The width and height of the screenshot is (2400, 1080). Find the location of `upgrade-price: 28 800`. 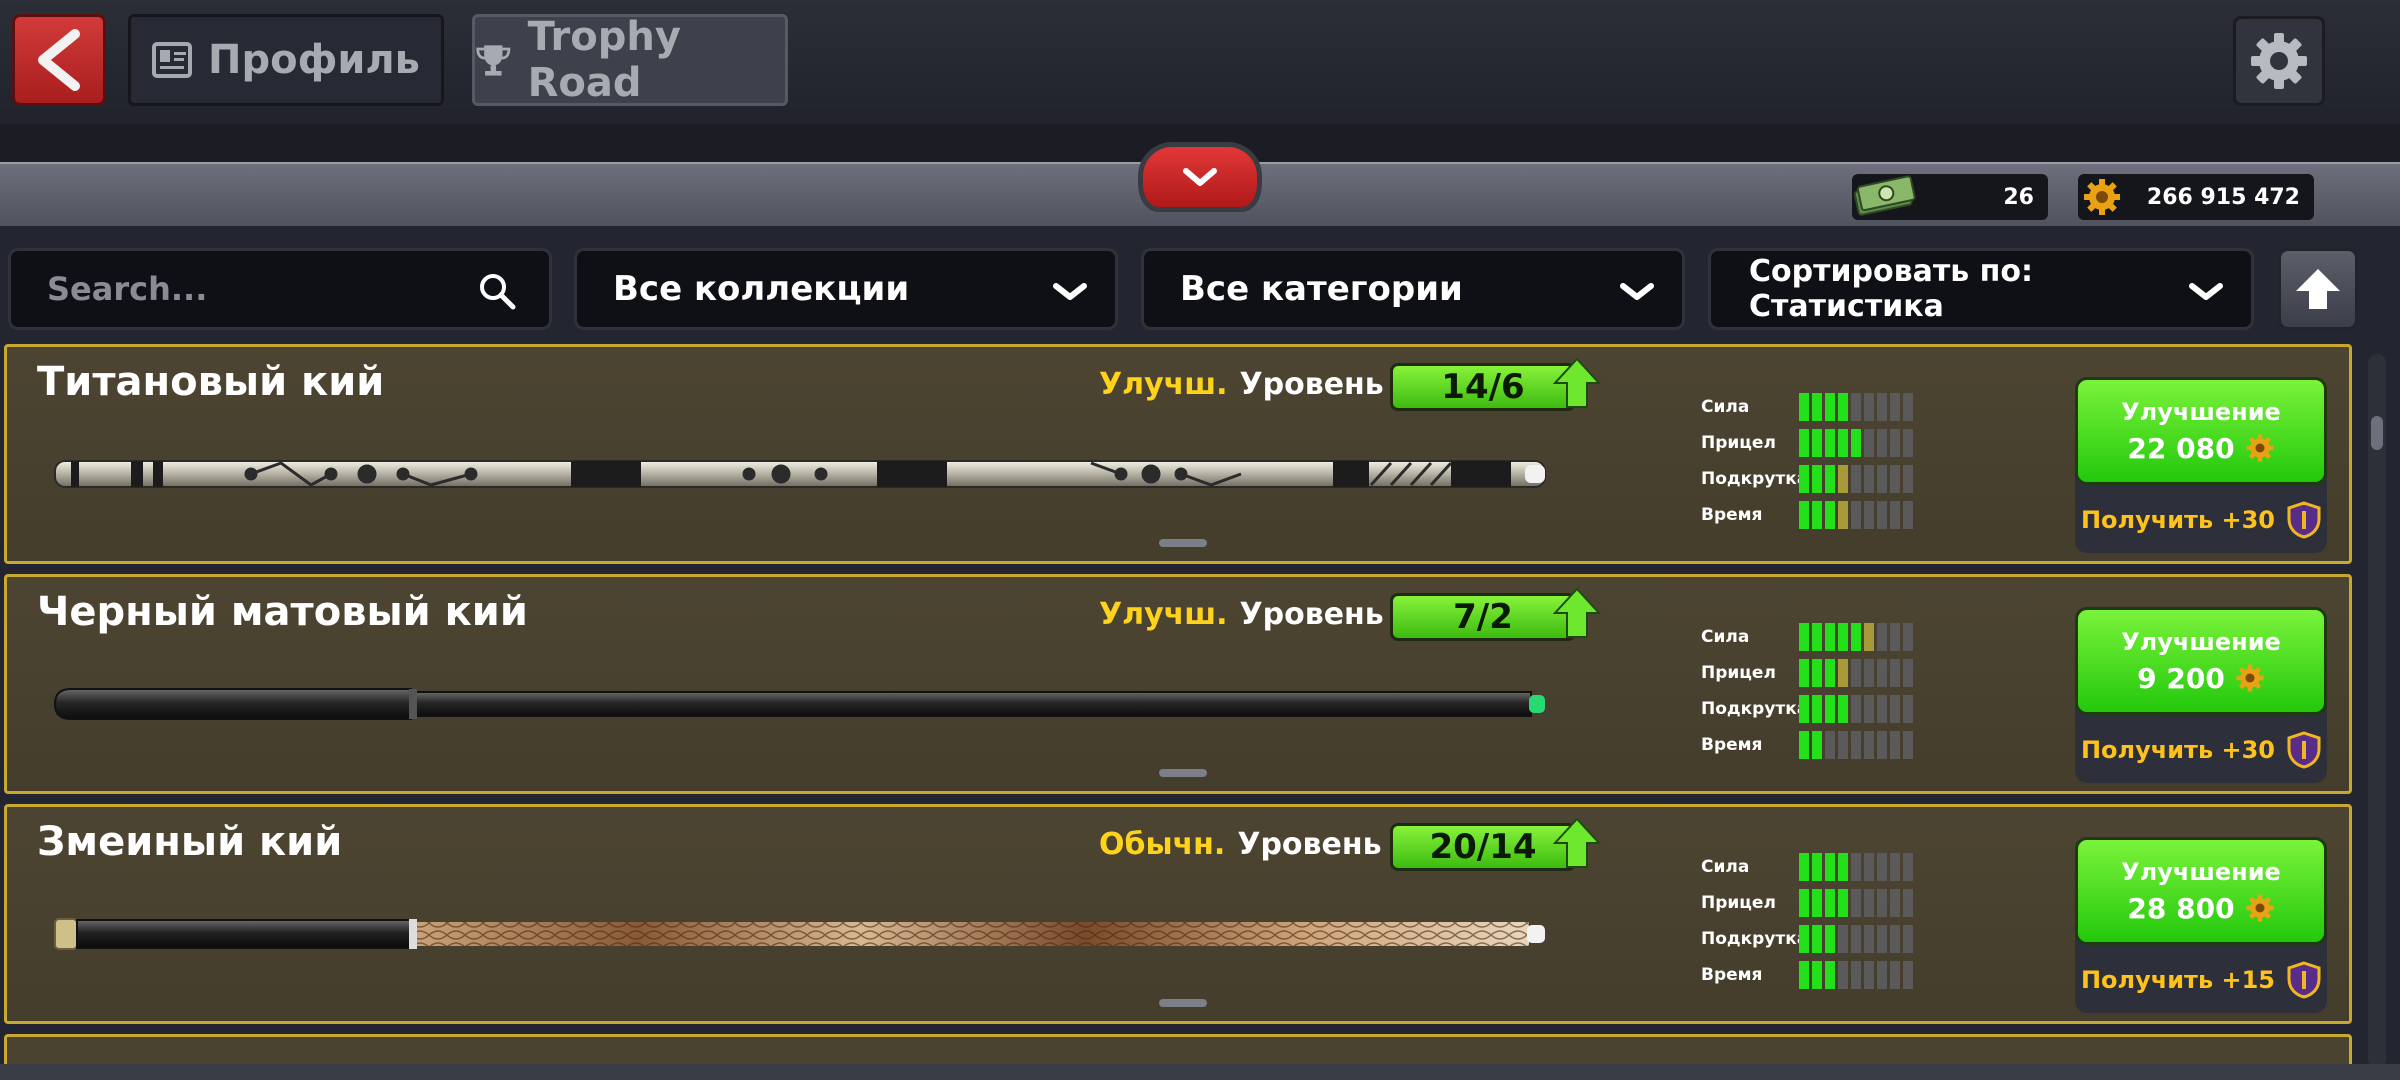

upgrade-price: 28 800 is located at coordinates (2200, 908).